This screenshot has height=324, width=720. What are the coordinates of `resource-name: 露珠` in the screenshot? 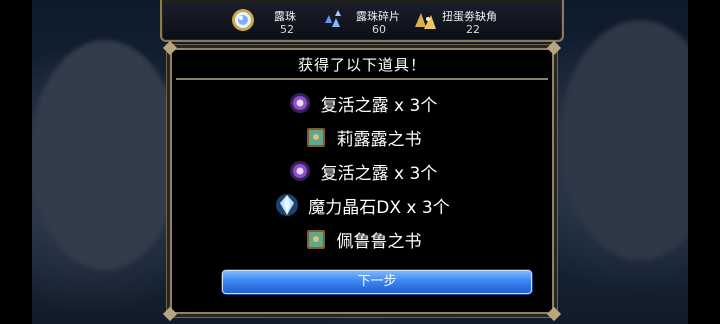 It's located at (285, 16).